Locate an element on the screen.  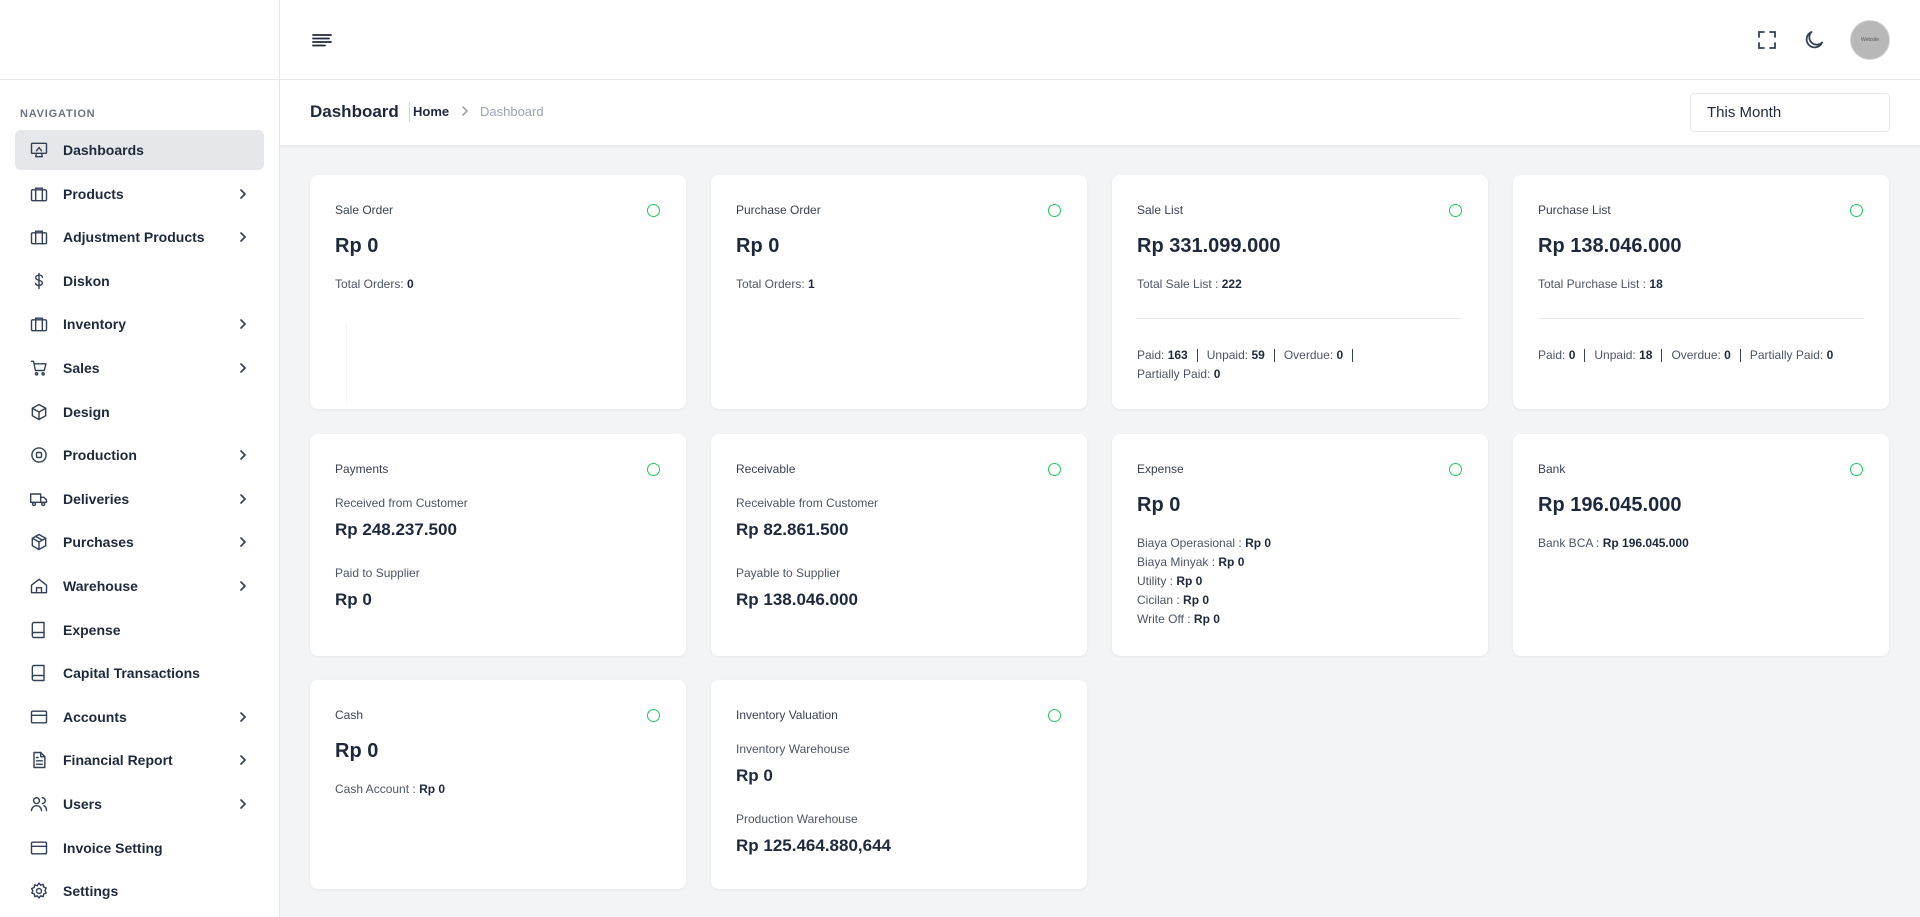
card-title: Inventory Valuation is located at coordinates (787, 715).